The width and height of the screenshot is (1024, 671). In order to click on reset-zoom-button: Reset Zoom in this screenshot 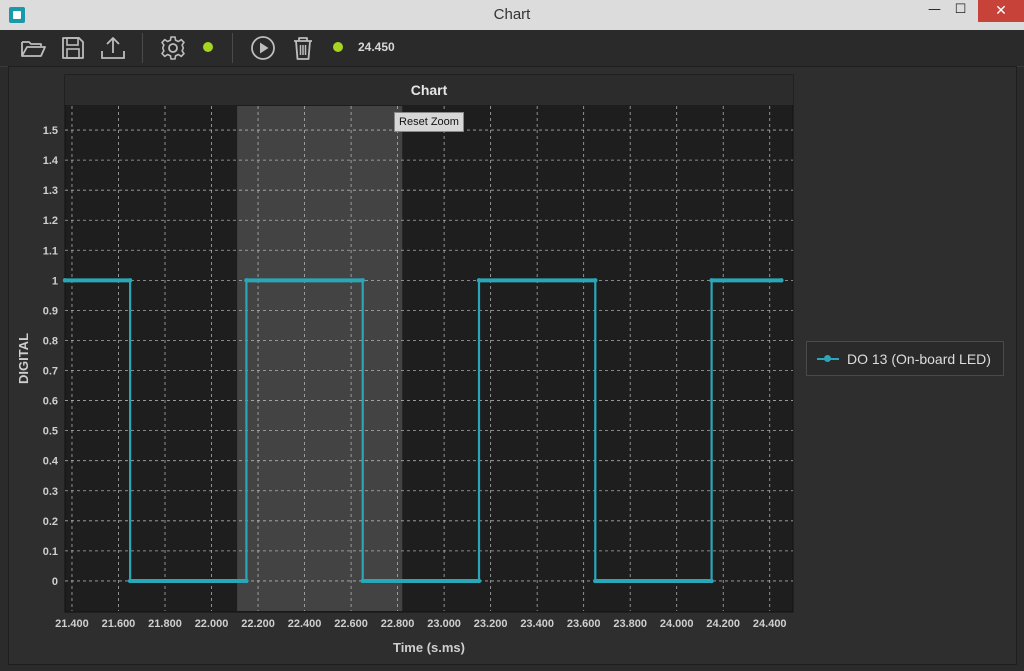, I will do `click(429, 122)`.